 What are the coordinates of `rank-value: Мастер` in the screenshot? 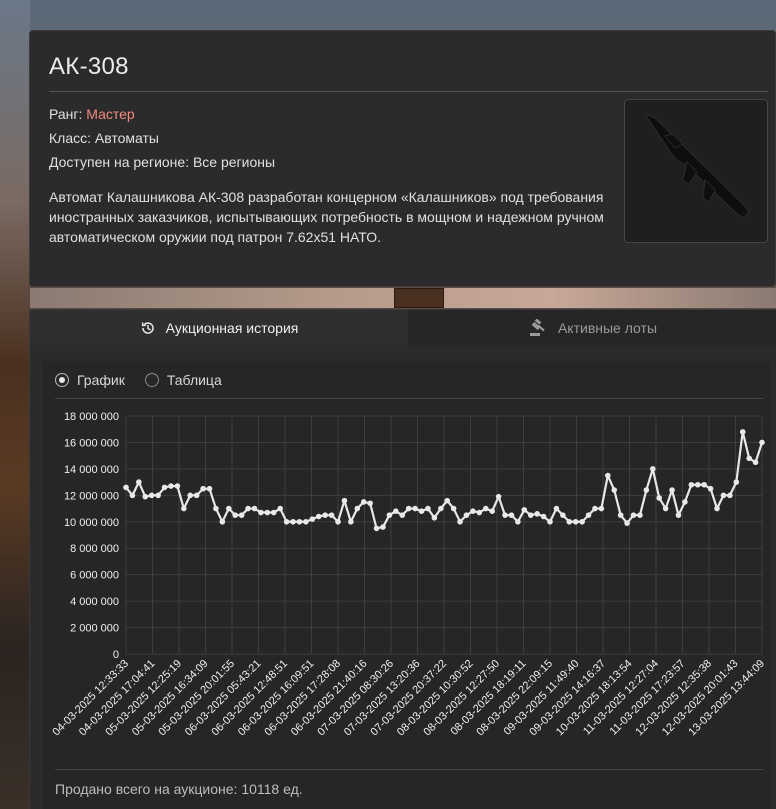 It's located at (110, 114).